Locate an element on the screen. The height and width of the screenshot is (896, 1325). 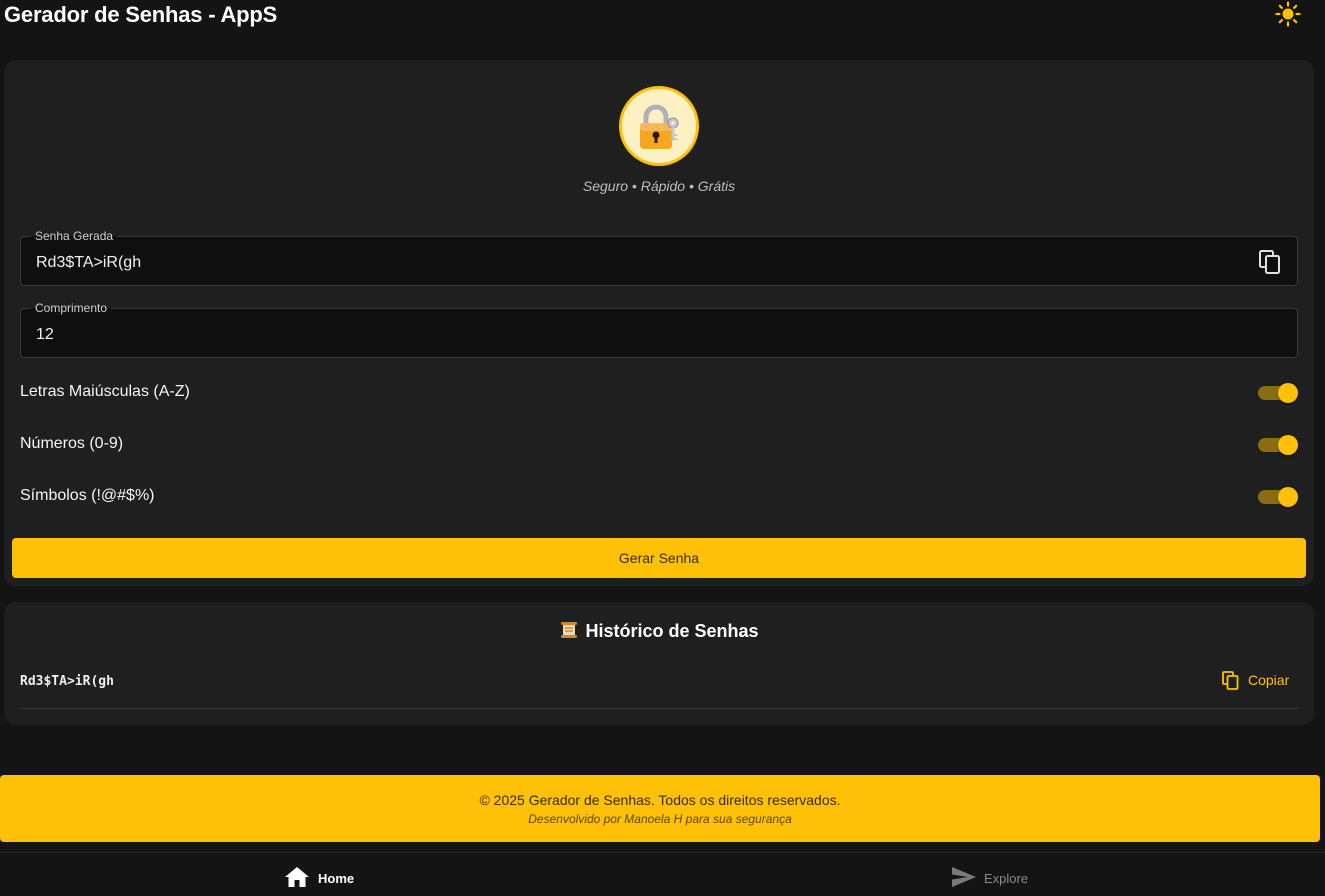
app-title: Gerador de Senhas - AppS is located at coordinates (141, 14).